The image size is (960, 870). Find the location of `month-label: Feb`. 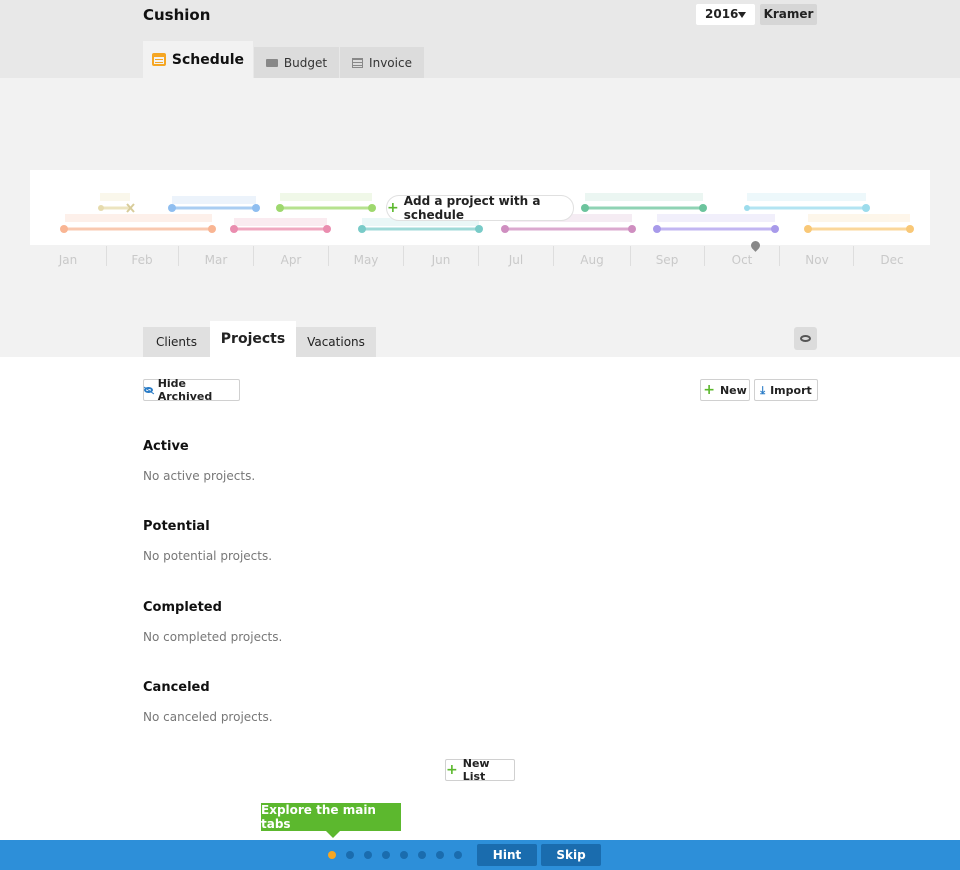

month-label: Feb is located at coordinates (142, 260).